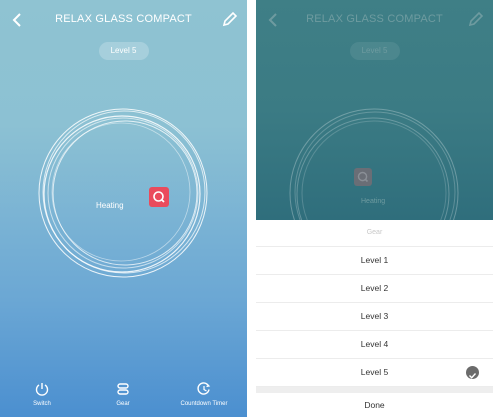 Image resolution: width=493 pixels, height=417 pixels. I want to click on top-bar: RELAX GLASS COMPACT, so click(123, 20).